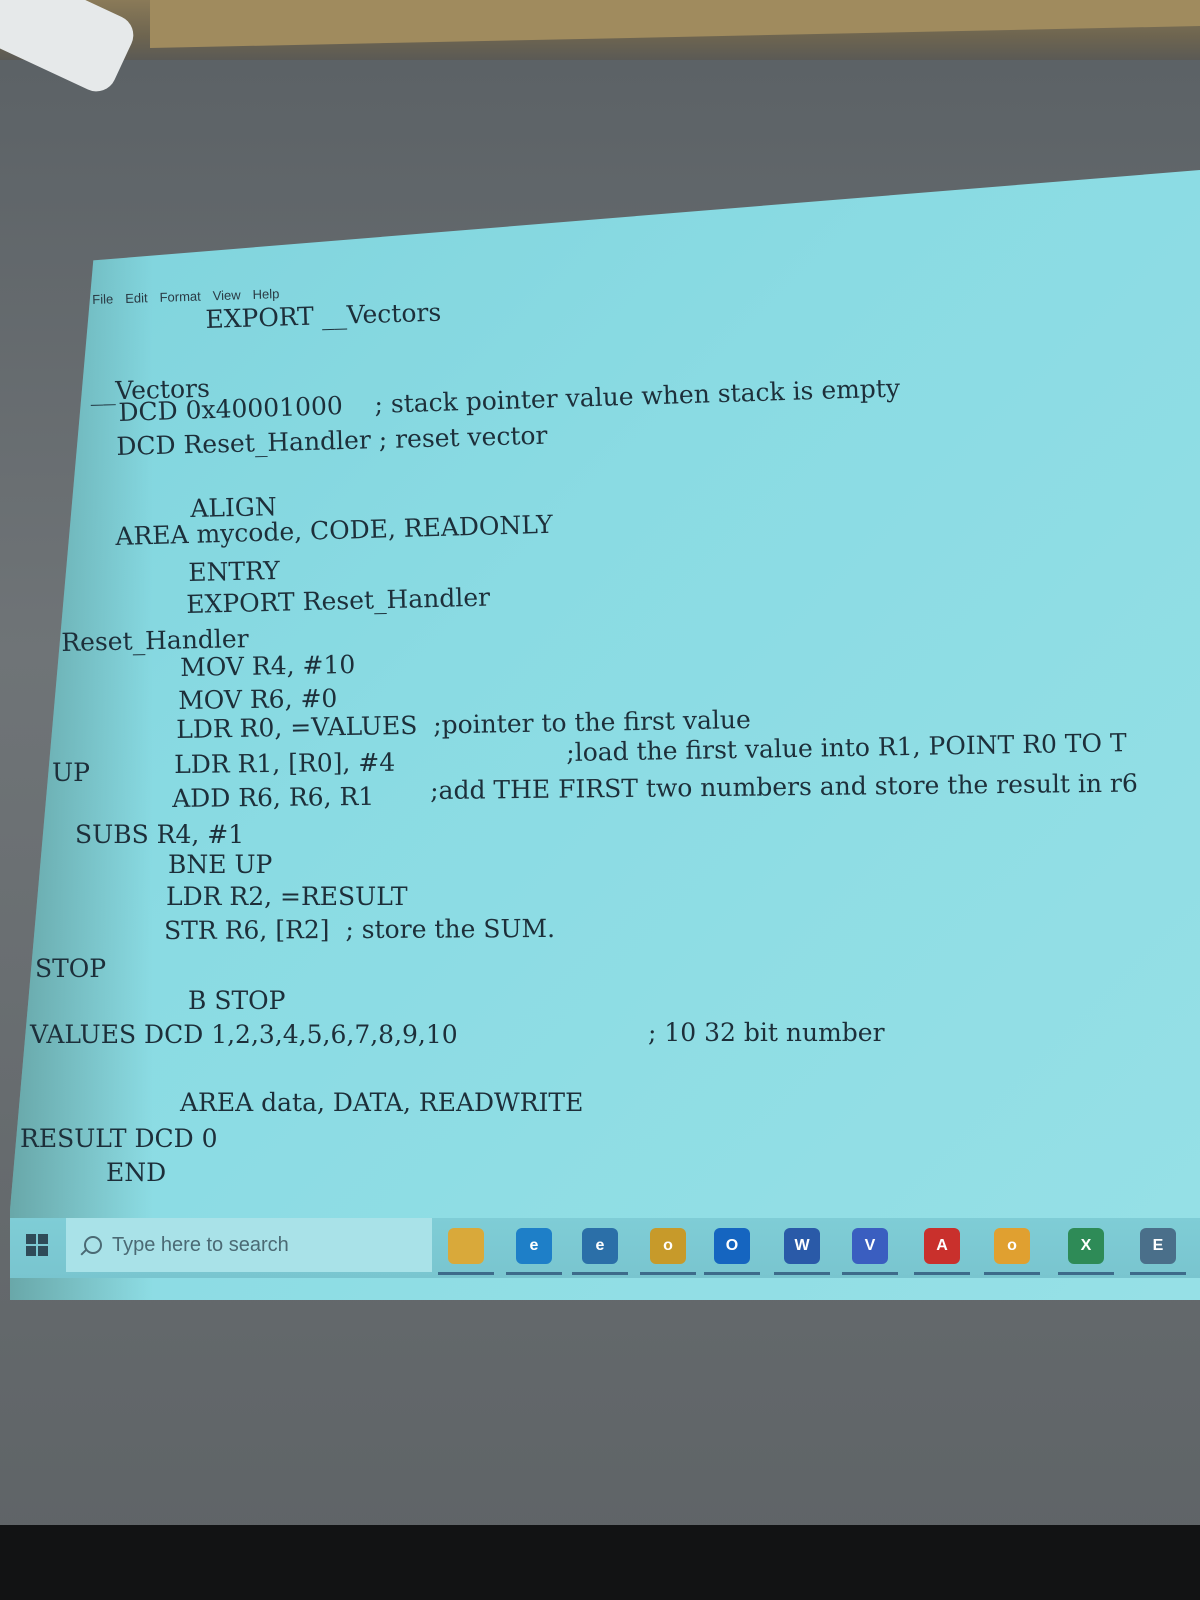  I want to click on ceiling, so click(600, 30).